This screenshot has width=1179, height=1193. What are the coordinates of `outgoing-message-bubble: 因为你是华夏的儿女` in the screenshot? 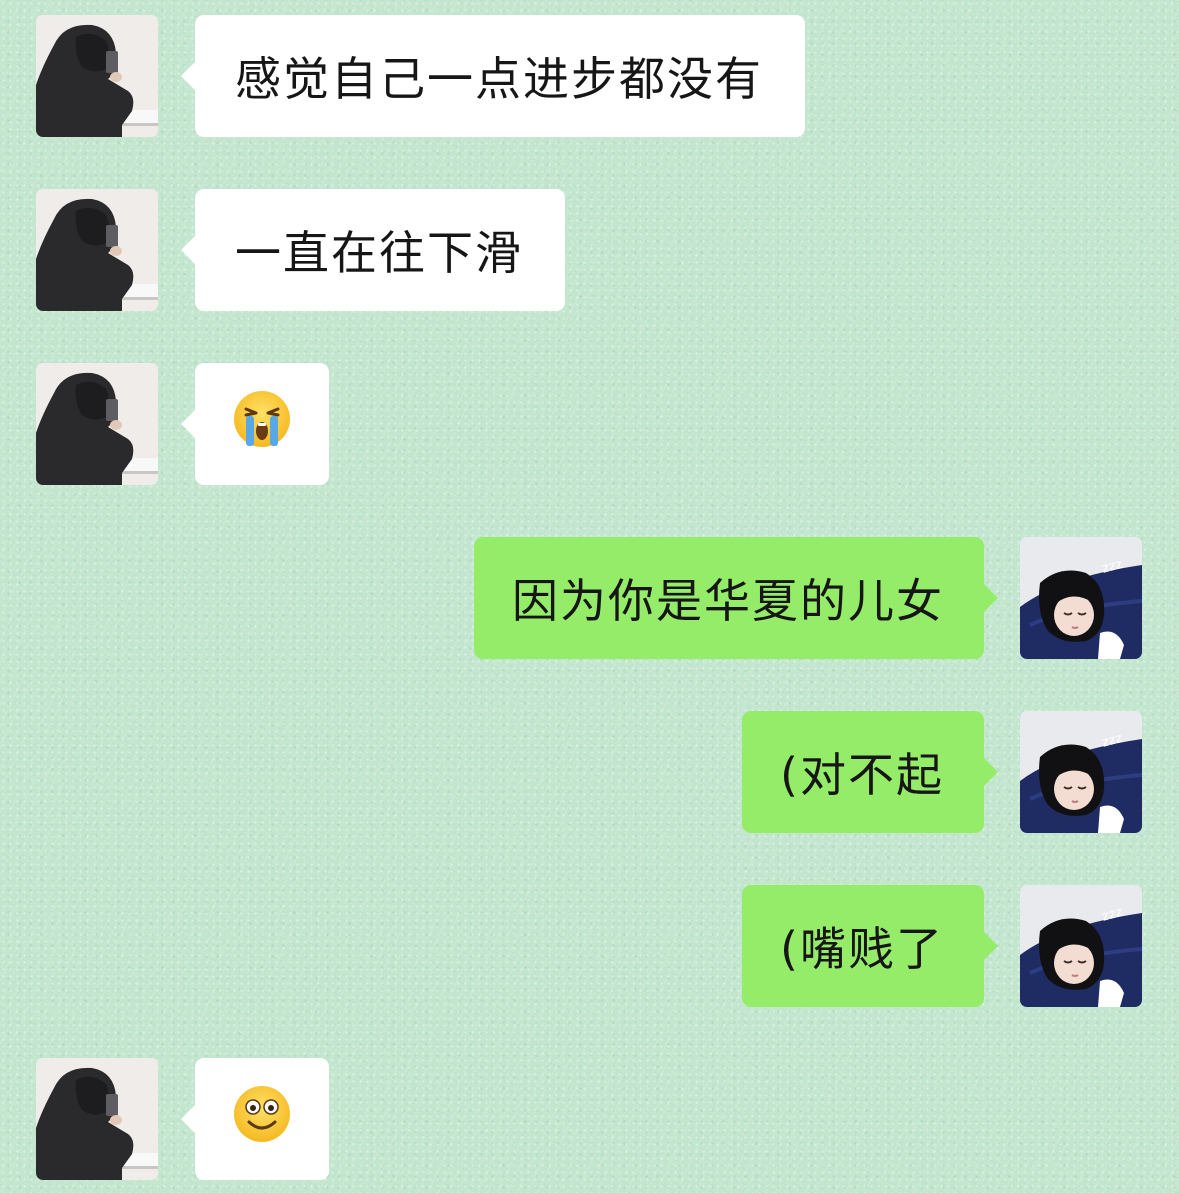 It's located at (736, 598).